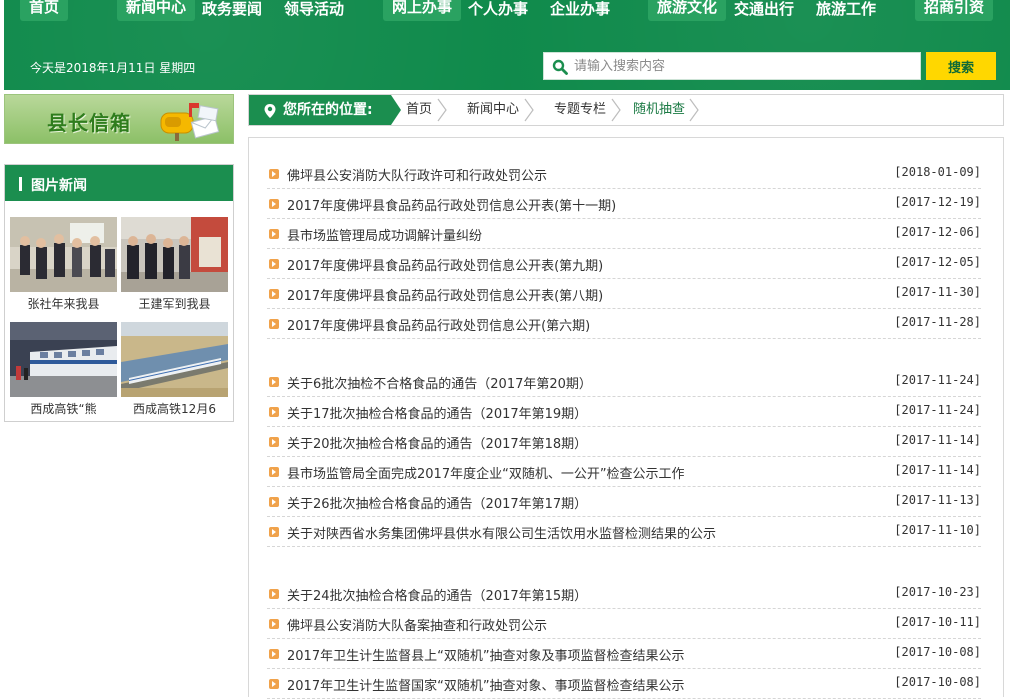  What do you see at coordinates (439, 382) in the screenshot?
I see `news-title: 关于6批次抽检不合格食品的通告（2017年第20期）` at bounding box center [439, 382].